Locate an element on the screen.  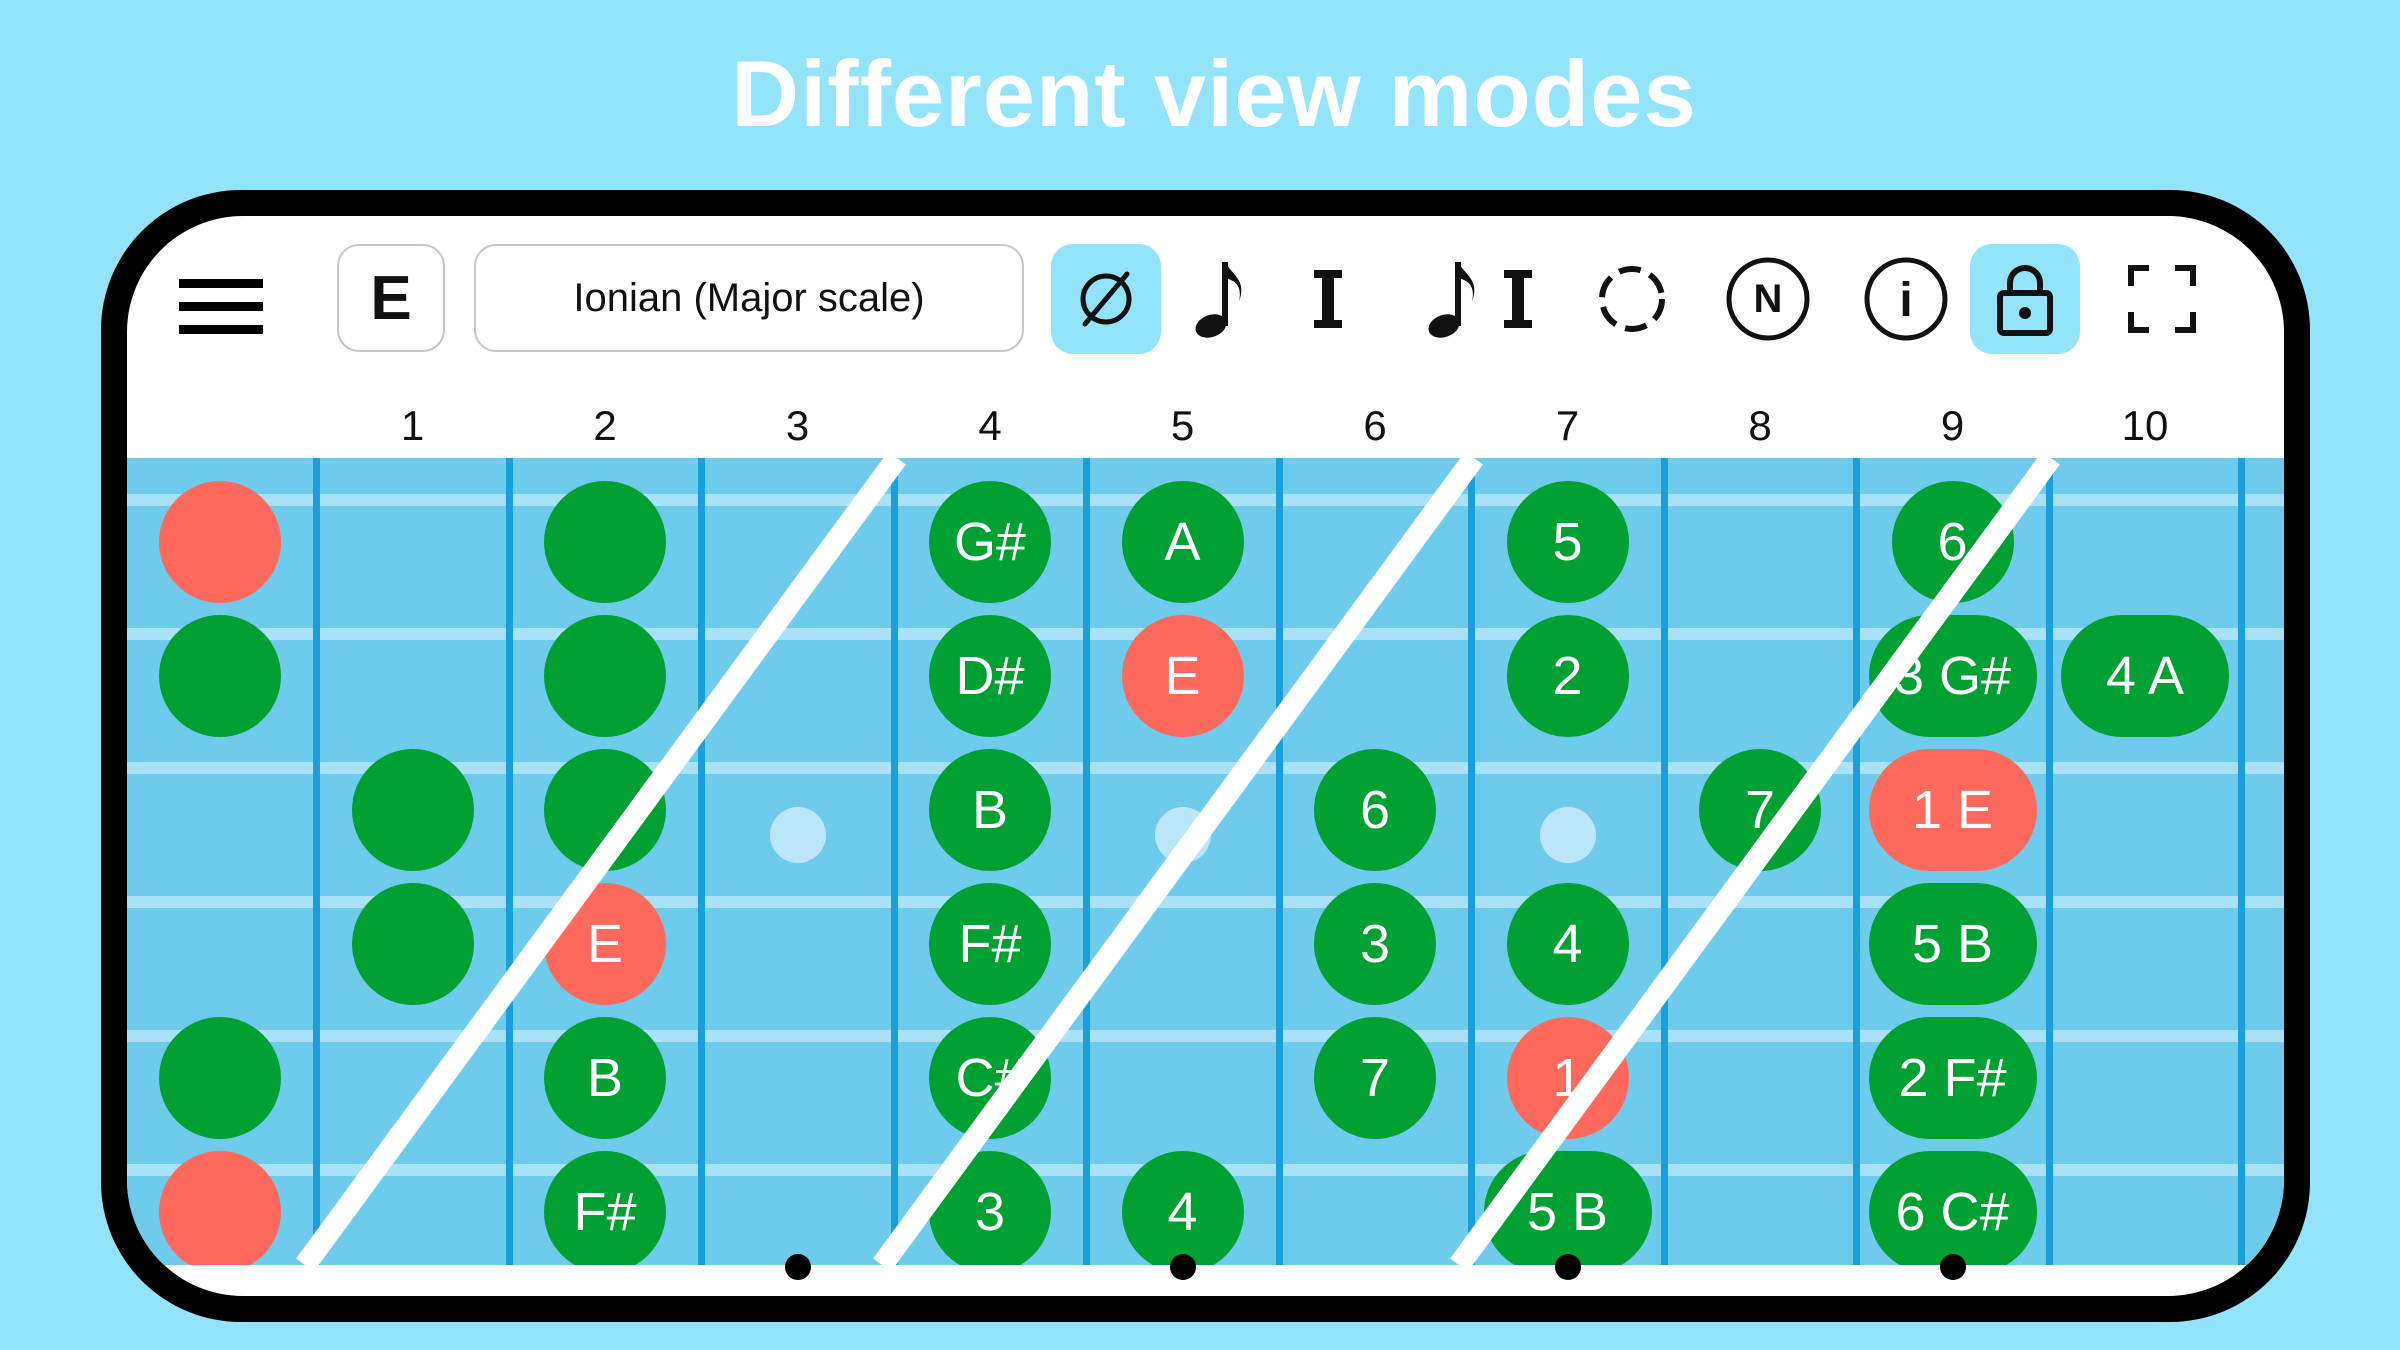
n-glyph: N is located at coordinates (1768, 299).